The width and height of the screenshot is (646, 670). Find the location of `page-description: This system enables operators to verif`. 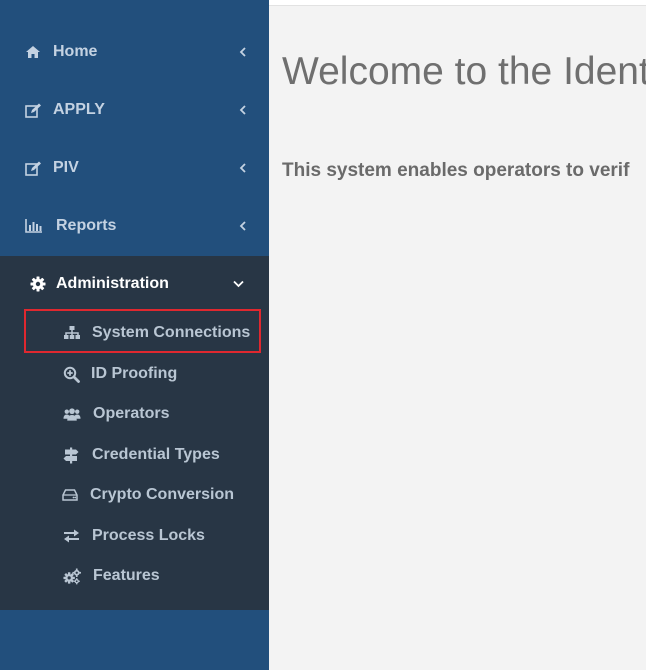

page-description: This system enables operators to verif is located at coordinates (456, 170).